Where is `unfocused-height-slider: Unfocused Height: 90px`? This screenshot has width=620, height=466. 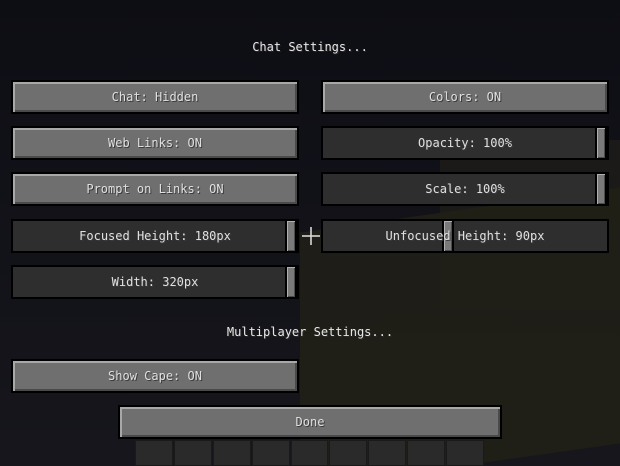 unfocused-height-slider: Unfocused Height: 90px is located at coordinates (465, 236).